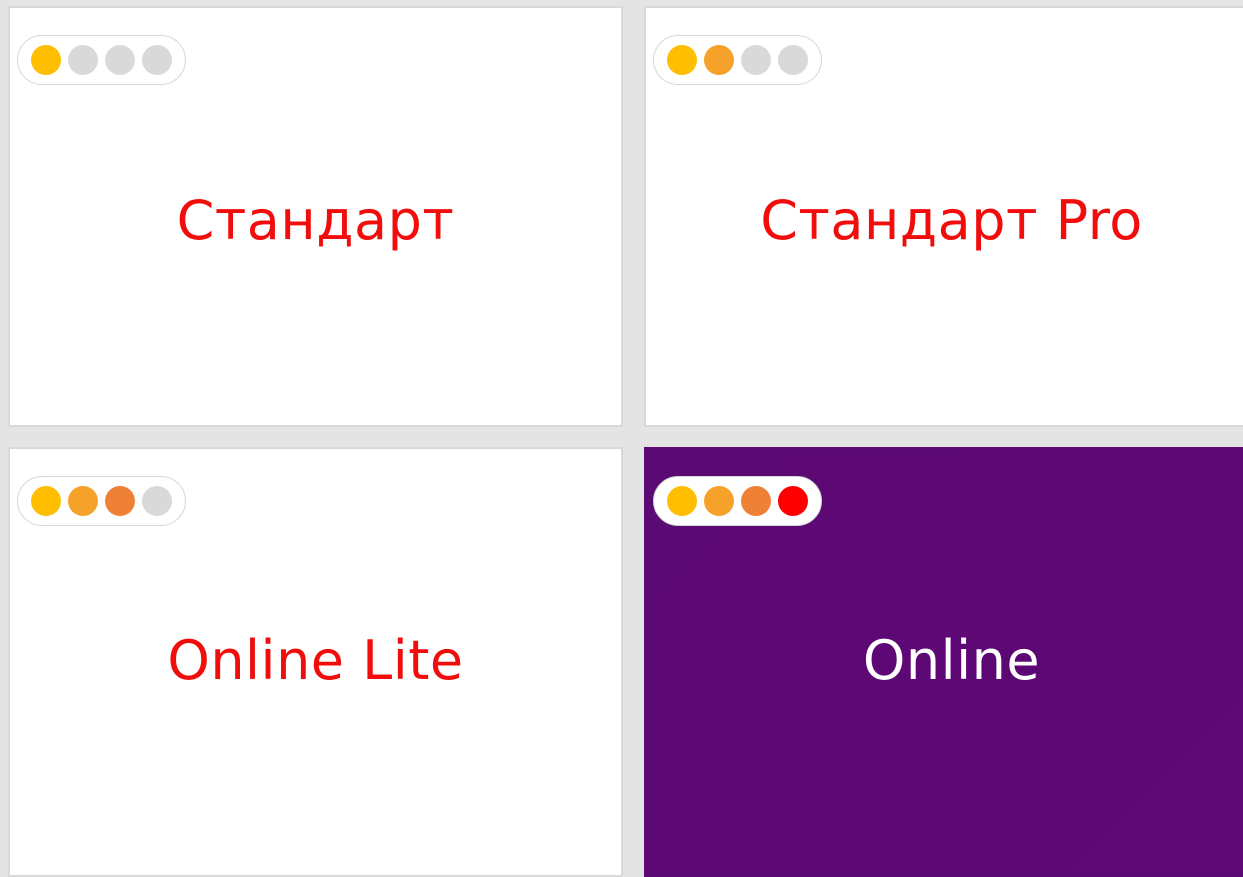 The image size is (1243, 877). Describe the element at coordinates (951, 660) in the screenshot. I see `plan-title: Online` at that location.